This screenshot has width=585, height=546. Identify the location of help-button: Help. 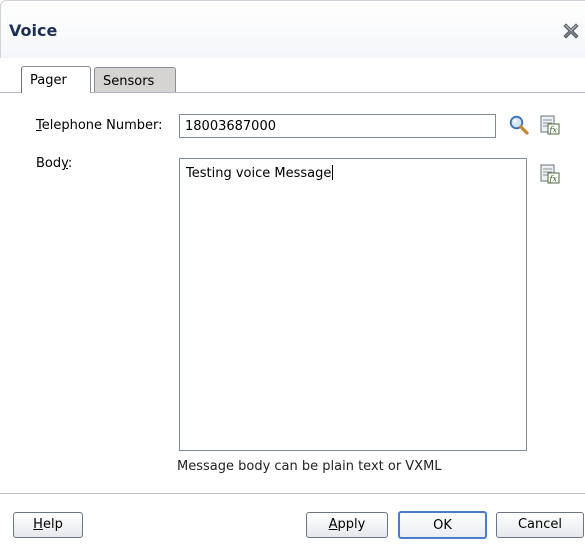
(48, 525).